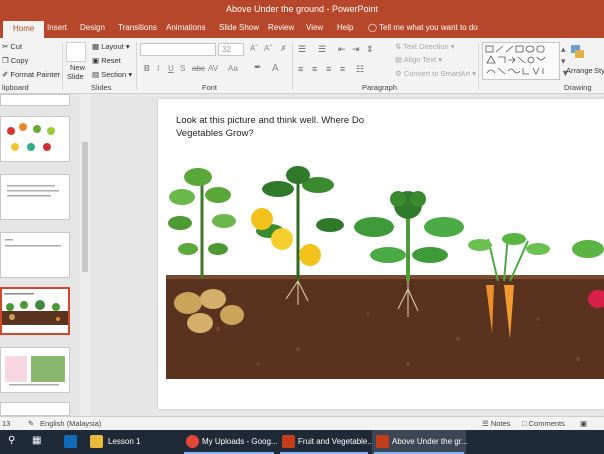  I want to click on task-view-icon: ▦, so click(37, 442).